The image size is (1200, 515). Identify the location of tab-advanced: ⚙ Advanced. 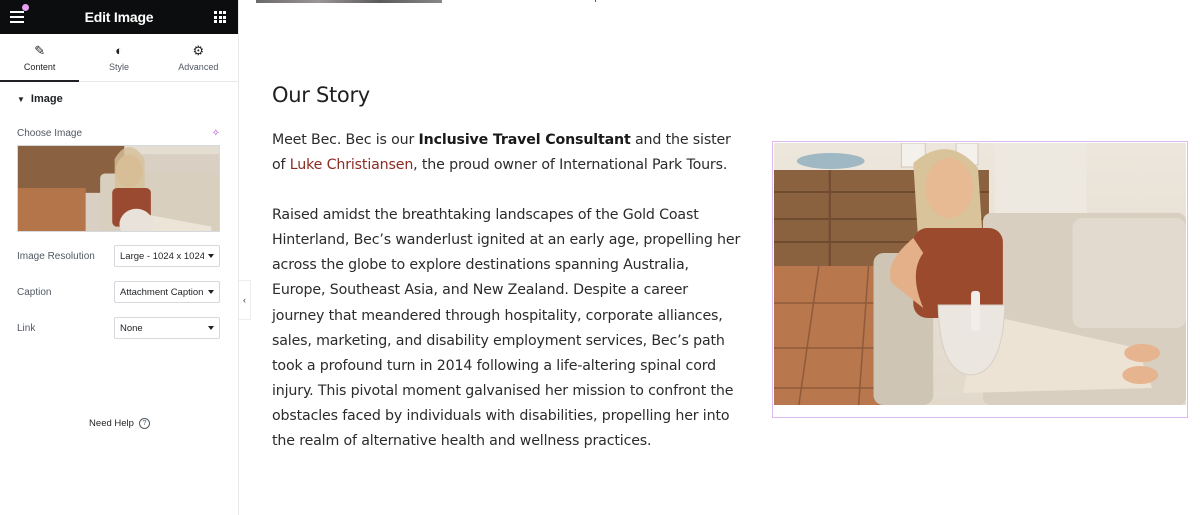
(198, 57).